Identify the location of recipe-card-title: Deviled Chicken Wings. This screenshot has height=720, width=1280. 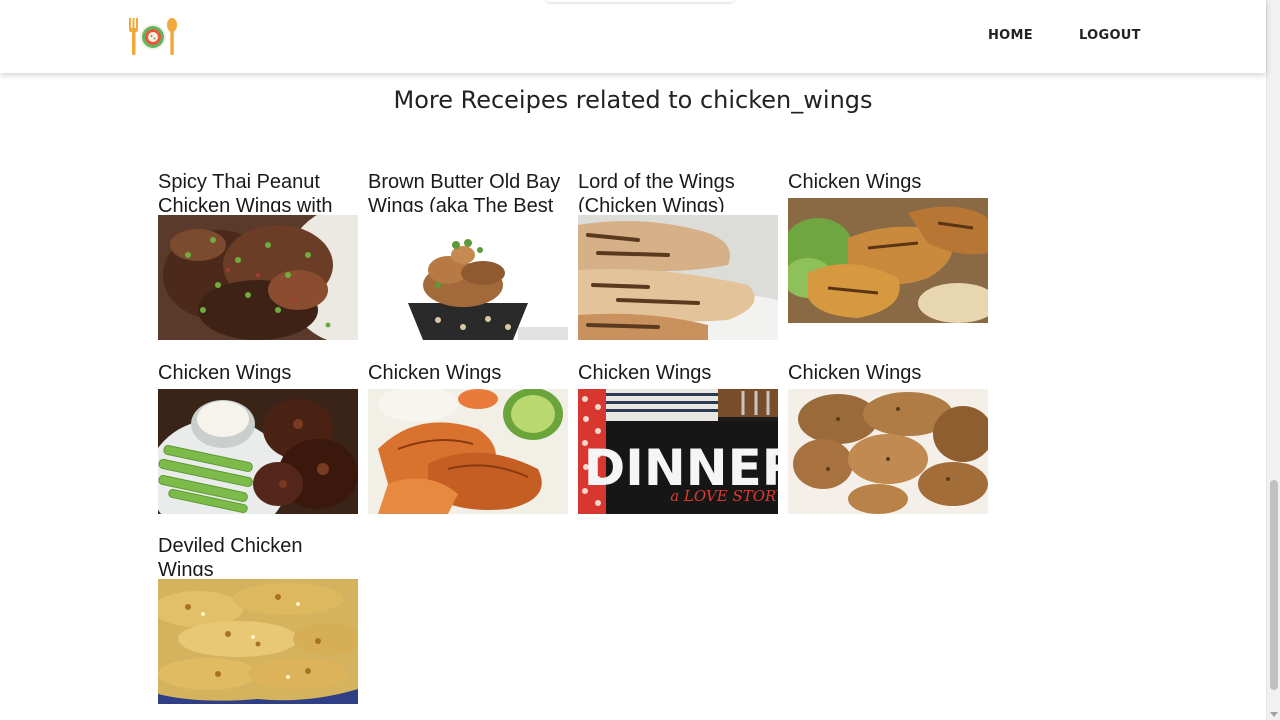
(258, 555).